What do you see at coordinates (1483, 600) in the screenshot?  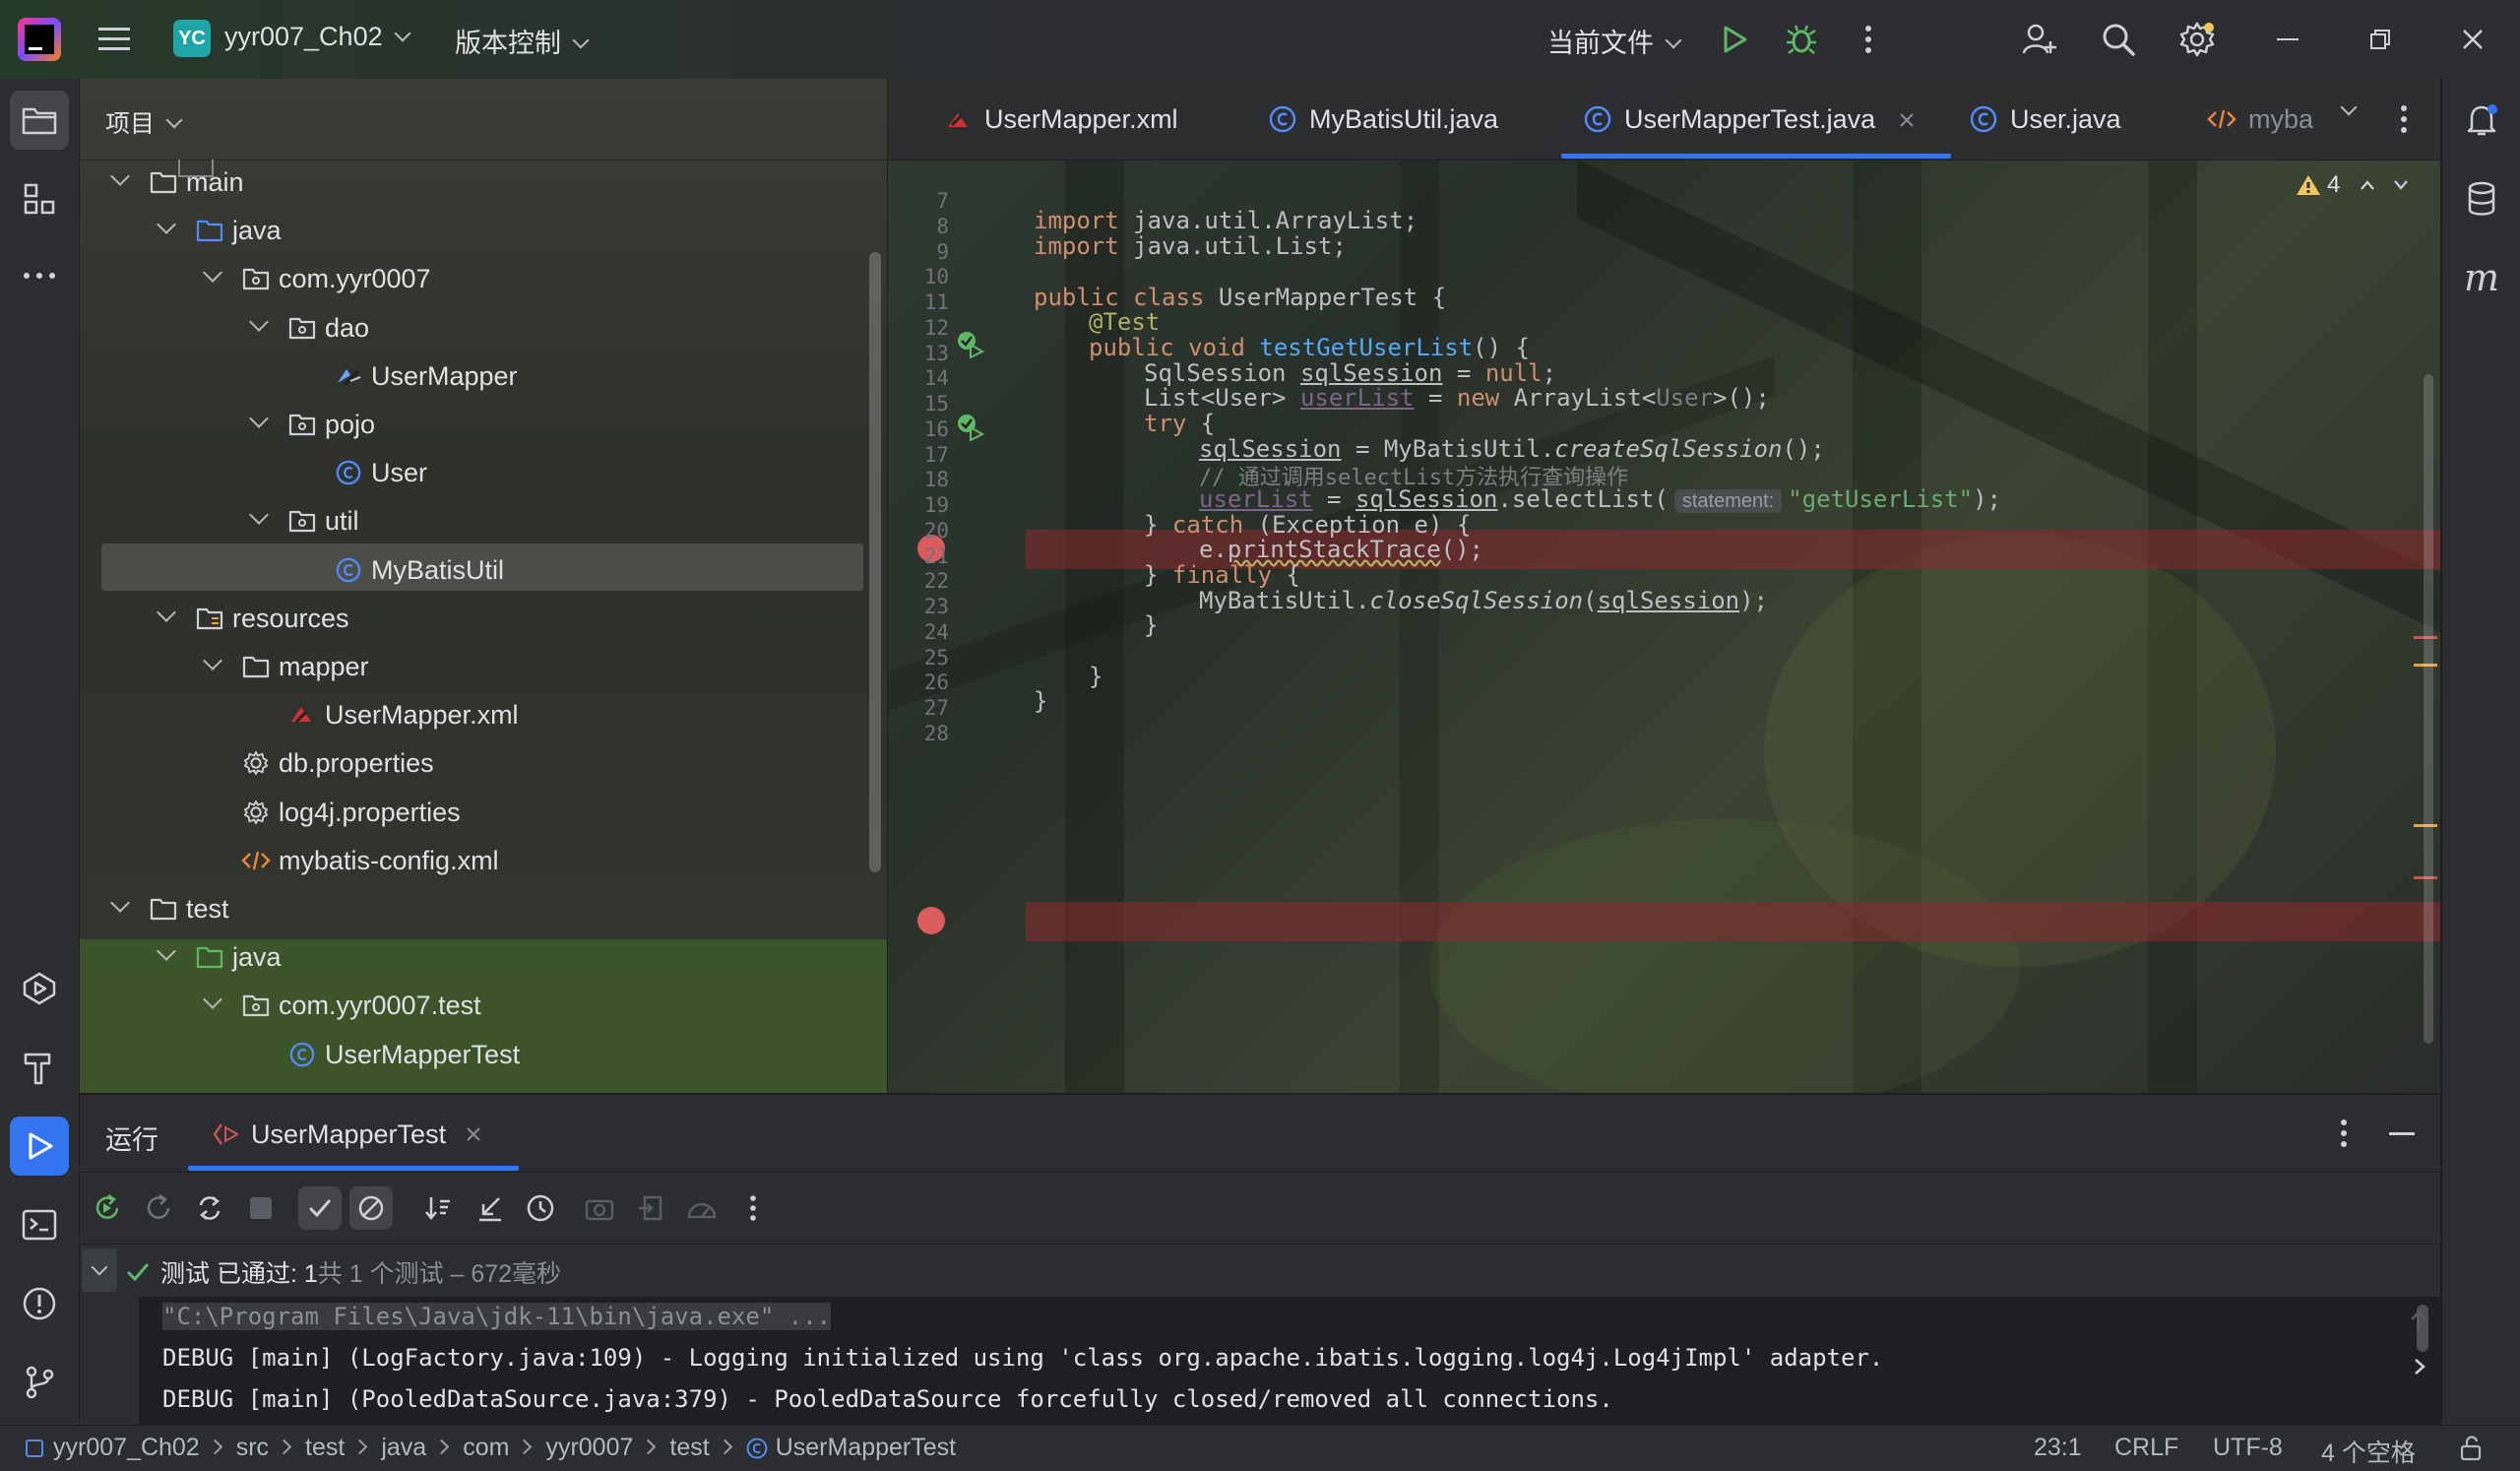 I see `code-line-23: MyBatisUtil.closeSqlSession(sqlSession);` at bounding box center [1483, 600].